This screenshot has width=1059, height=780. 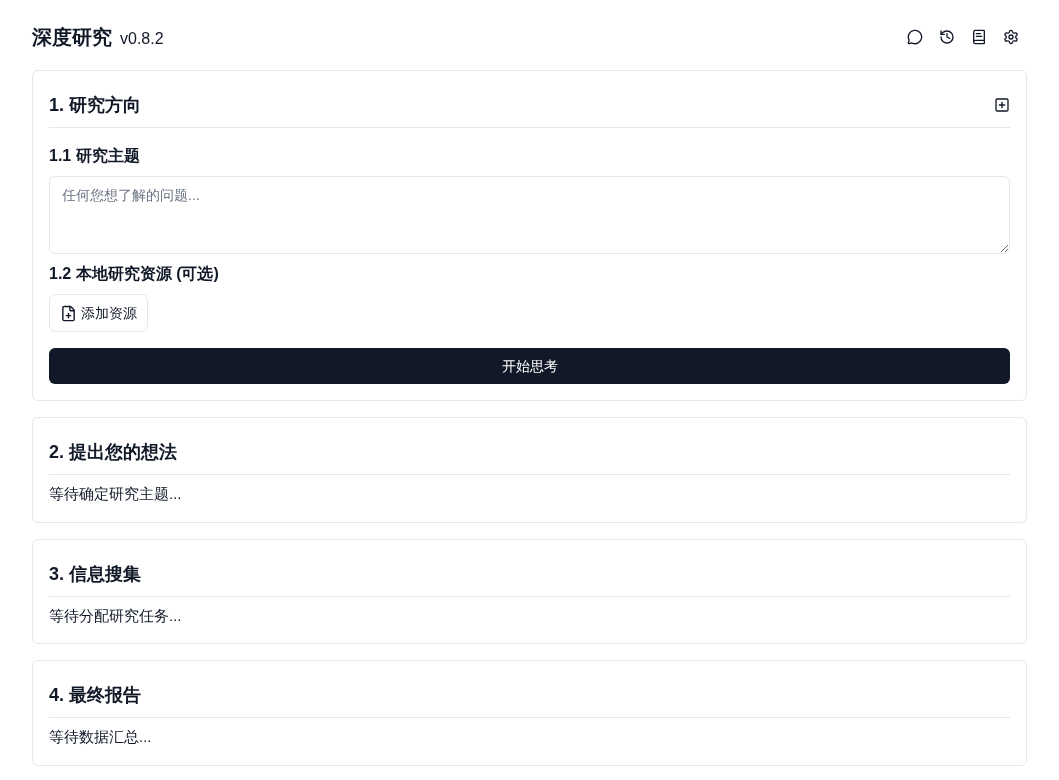 What do you see at coordinates (134, 274) in the screenshot?
I see `subsection-title: 1.2 本地研究资源 (可选)` at bounding box center [134, 274].